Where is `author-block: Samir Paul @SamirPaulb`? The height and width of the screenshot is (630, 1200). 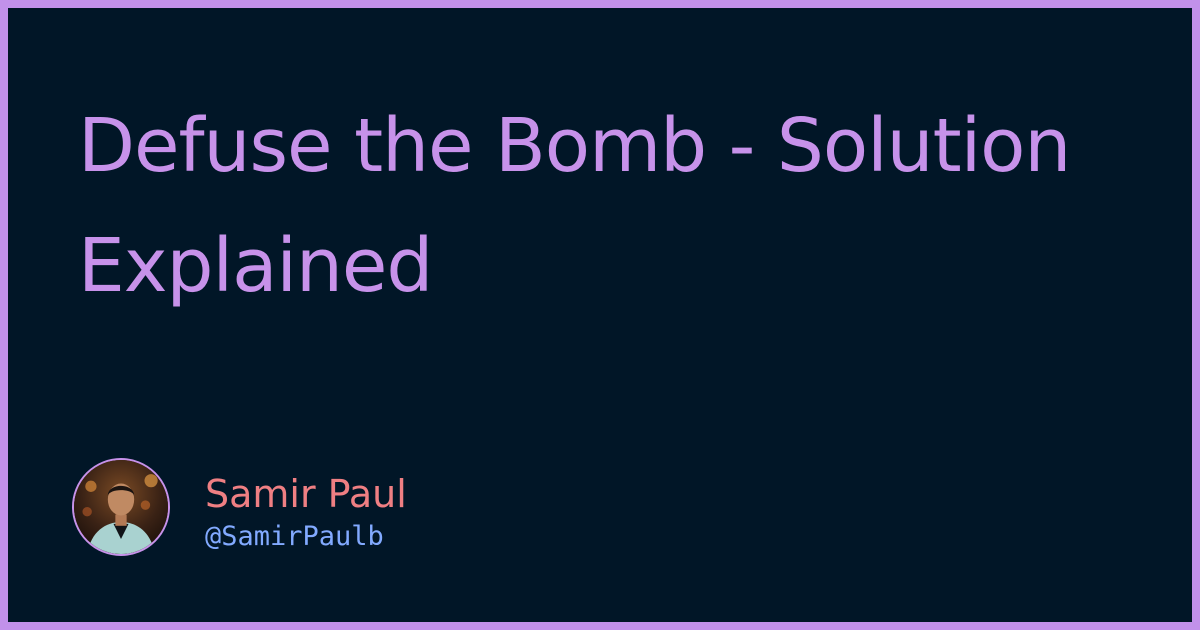 author-block: Samir Paul @SamirPaulb is located at coordinates (372, 510).